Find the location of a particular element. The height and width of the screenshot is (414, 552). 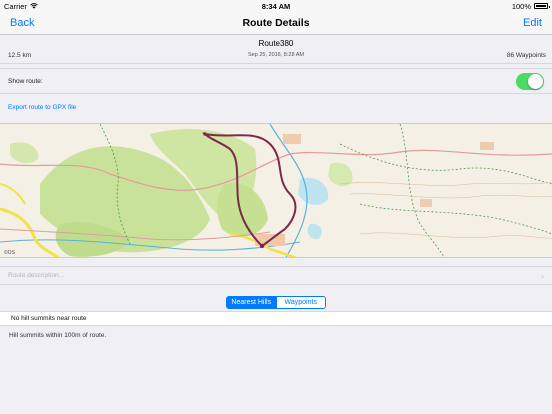

hills-waypoints-segmented-control: Nearest Hills Waypoints is located at coordinates (276, 302).